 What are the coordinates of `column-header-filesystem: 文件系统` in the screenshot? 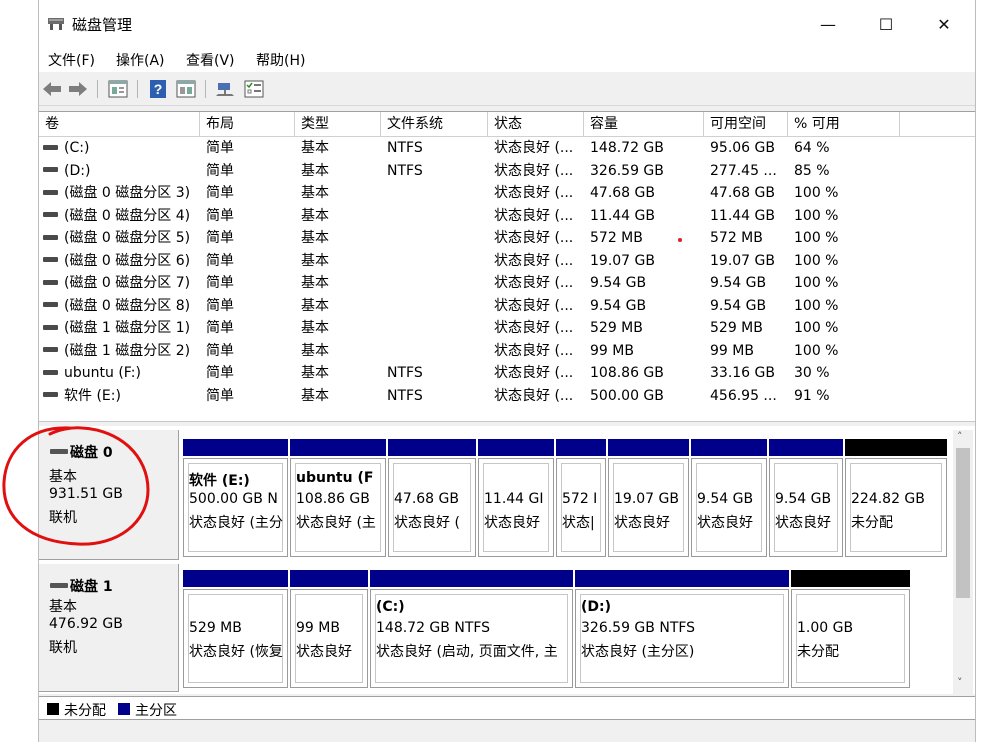 It's located at (434, 124).